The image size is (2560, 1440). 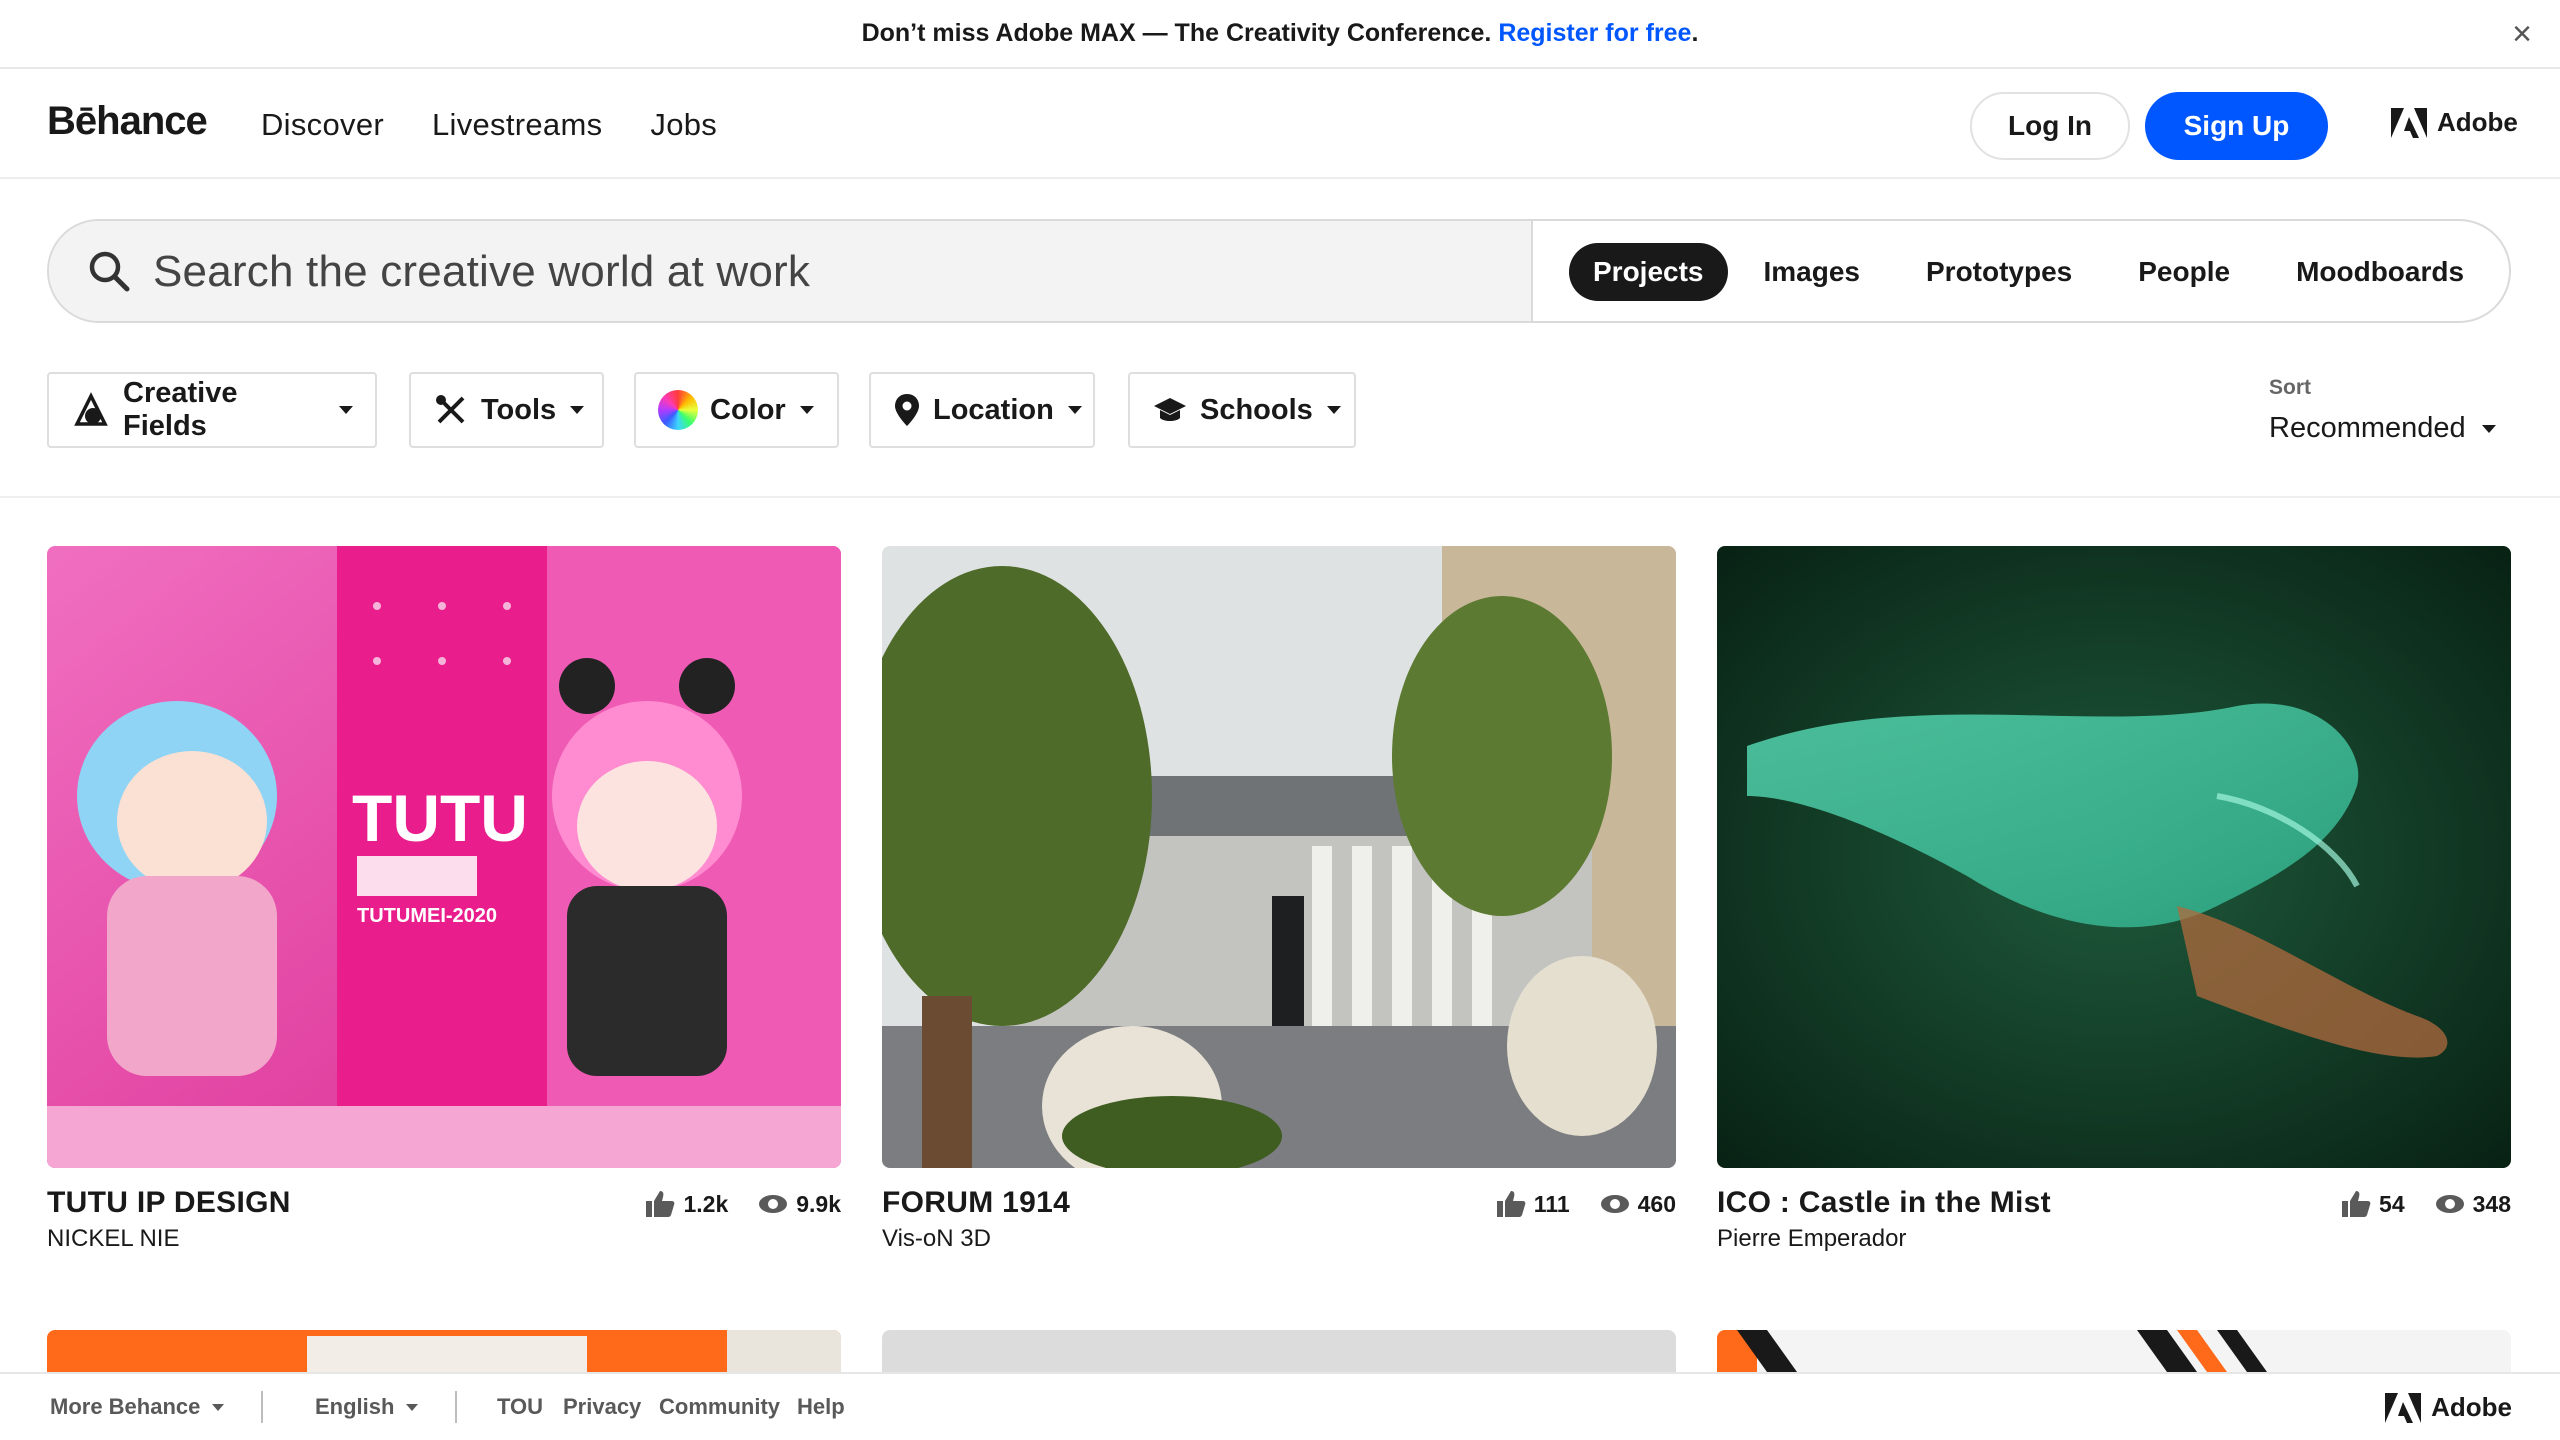 I want to click on tab-moodboards: Moodboards, so click(x=2380, y=272).